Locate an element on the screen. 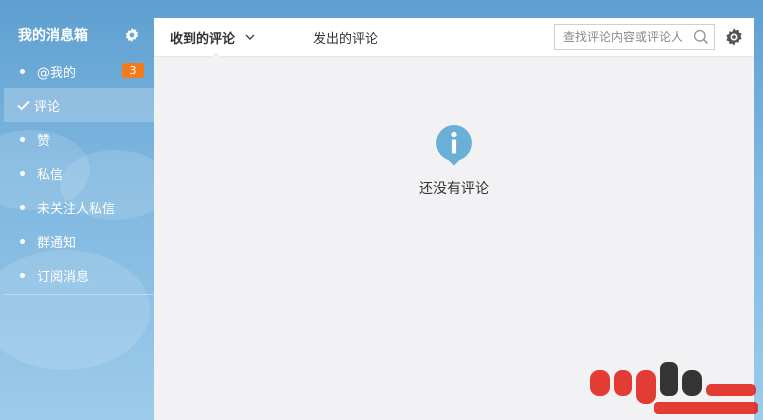  tab-received-comments: 收到的评论 is located at coordinates (212, 38).